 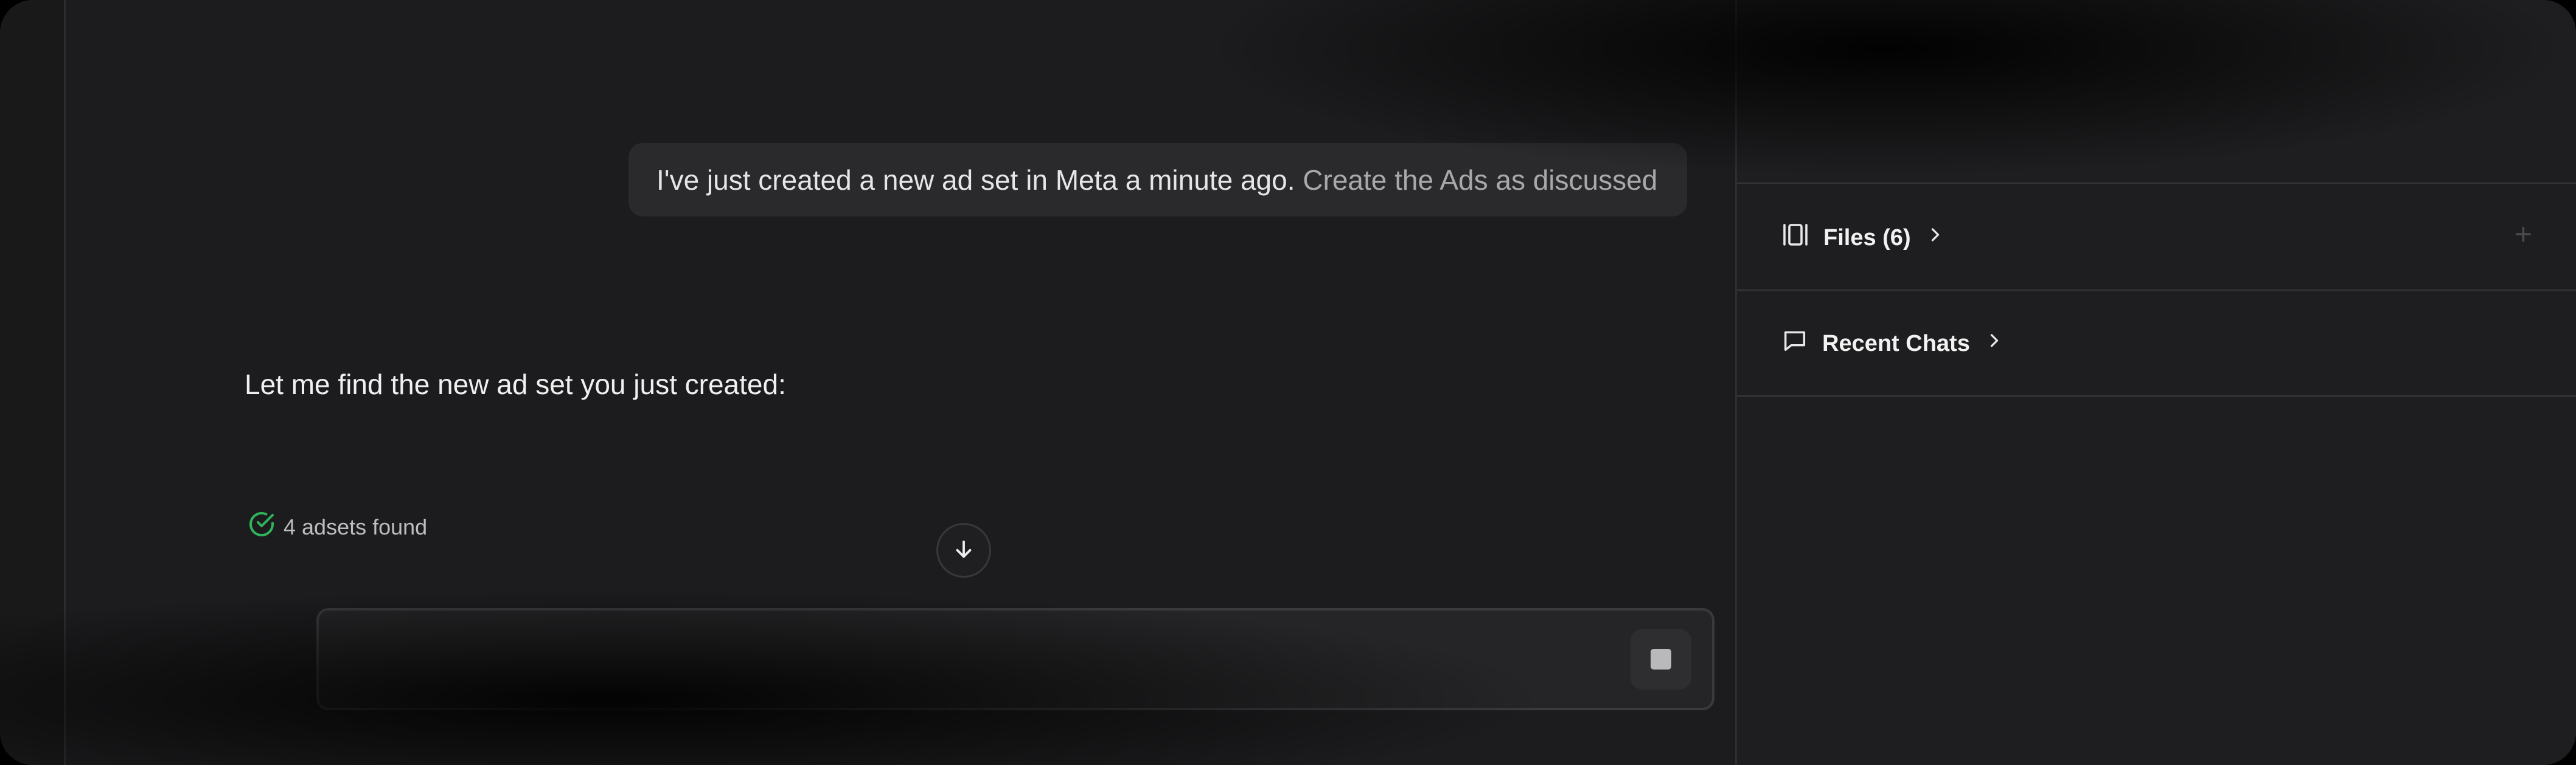 What do you see at coordinates (261, 527) in the screenshot?
I see `check-circle-icon` at bounding box center [261, 527].